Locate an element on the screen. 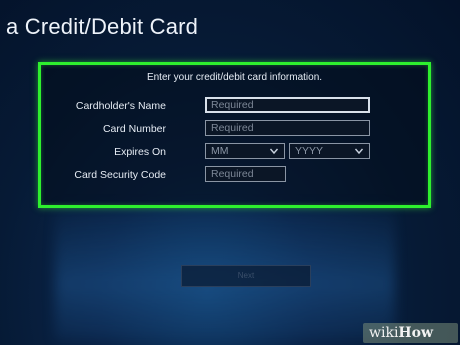 This screenshot has width=460, height=345. security-code-field: Required is located at coordinates (245, 174).